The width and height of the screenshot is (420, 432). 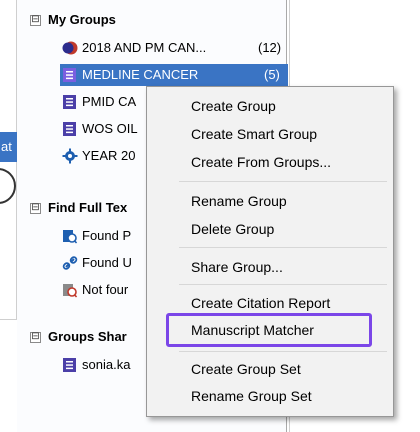 I want to click on group-item-label: PMID CA, so click(x=109, y=102).